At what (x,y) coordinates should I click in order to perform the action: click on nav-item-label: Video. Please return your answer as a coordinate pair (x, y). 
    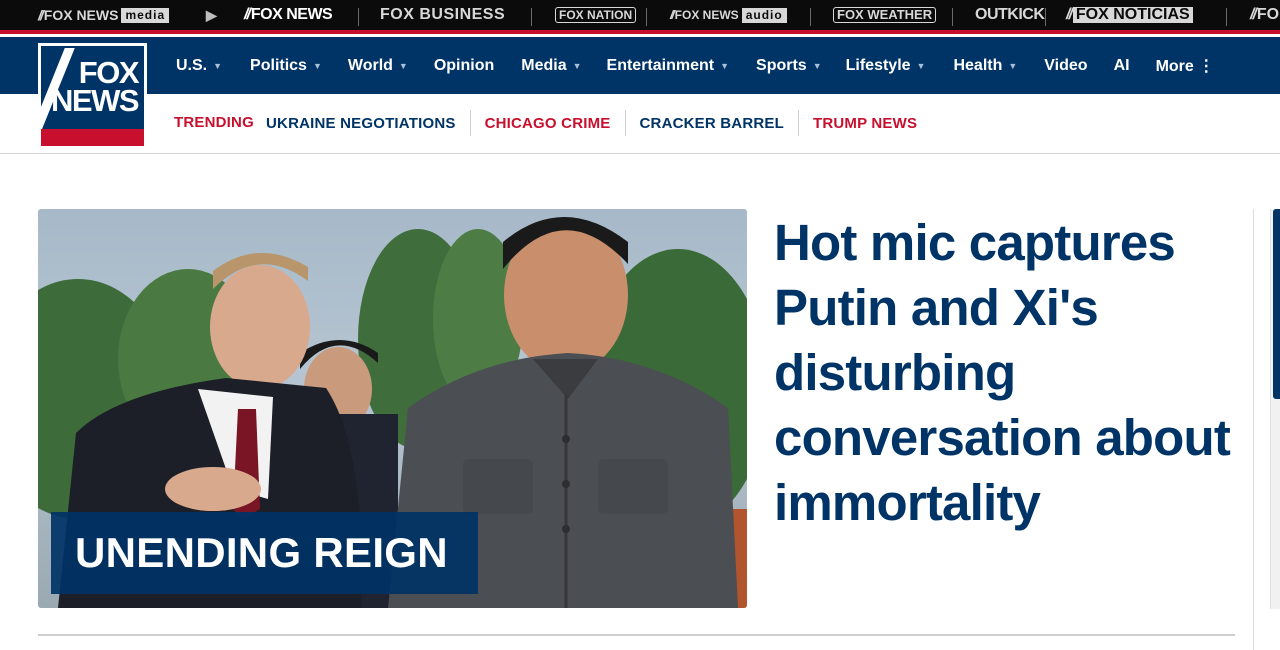
    Looking at the image, I should click on (1066, 65).